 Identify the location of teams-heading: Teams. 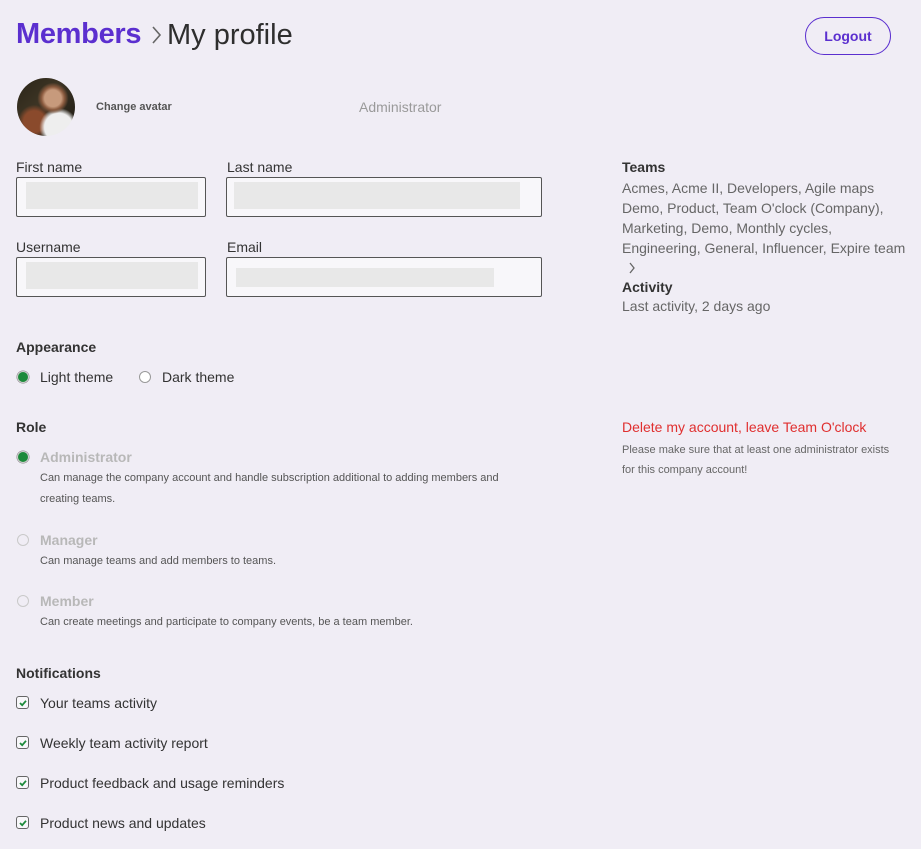
(644, 167).